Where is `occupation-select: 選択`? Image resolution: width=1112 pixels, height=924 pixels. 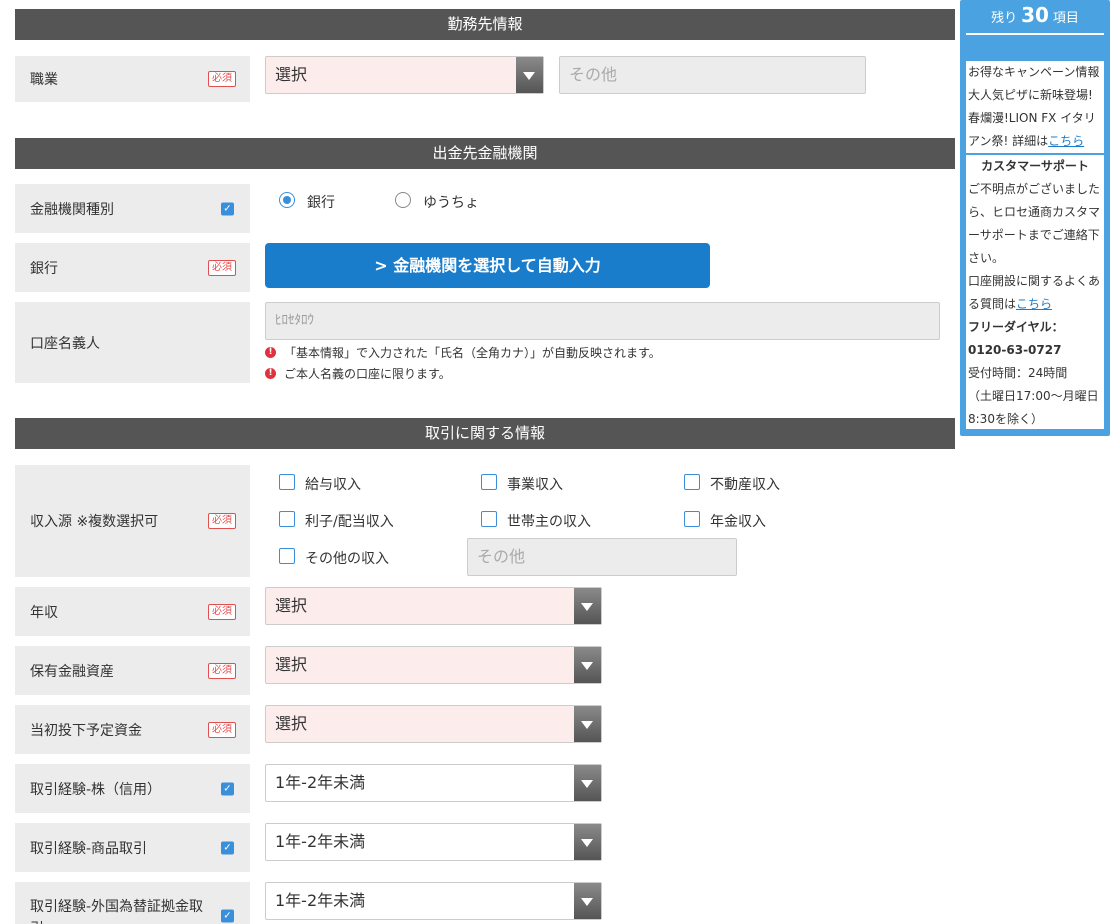 occupation-select: 選択 is located at coordinates (404, 75).